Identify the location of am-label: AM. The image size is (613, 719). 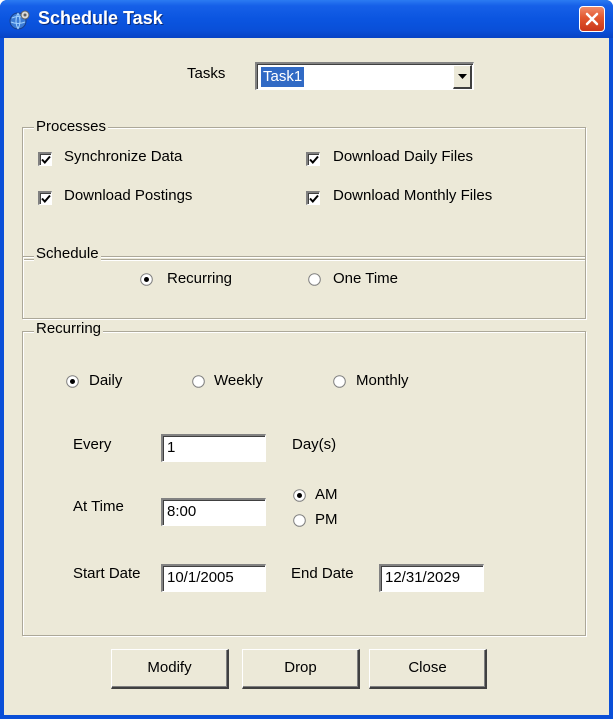
(326, 494).